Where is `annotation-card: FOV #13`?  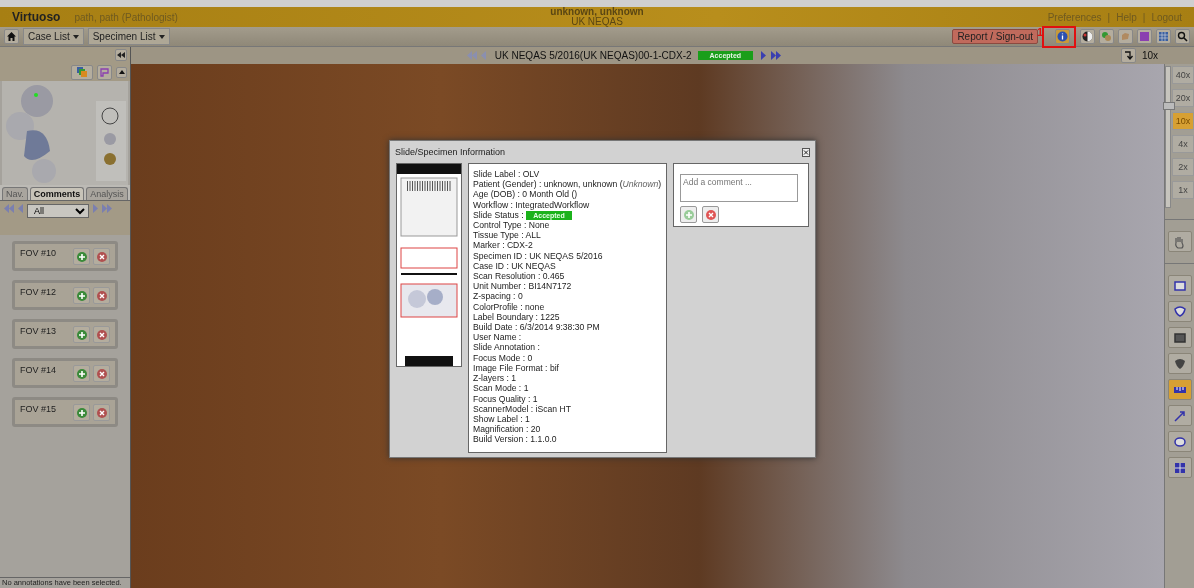
annotation-card: FOV #13 is located at coordinates (65, 334).